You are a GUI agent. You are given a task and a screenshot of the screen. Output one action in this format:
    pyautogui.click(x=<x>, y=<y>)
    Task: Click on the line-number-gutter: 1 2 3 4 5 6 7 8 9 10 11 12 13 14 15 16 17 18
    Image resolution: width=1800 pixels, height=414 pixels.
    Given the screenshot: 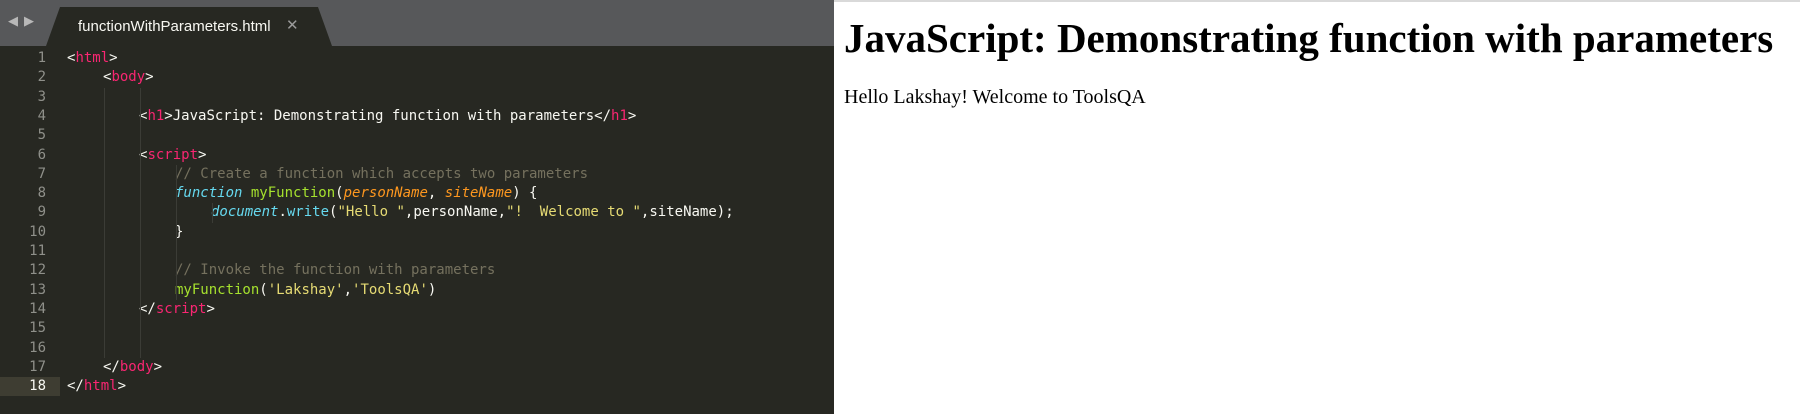 What is the action you would take?
    pyautogui.click(x=30, y=230)
    